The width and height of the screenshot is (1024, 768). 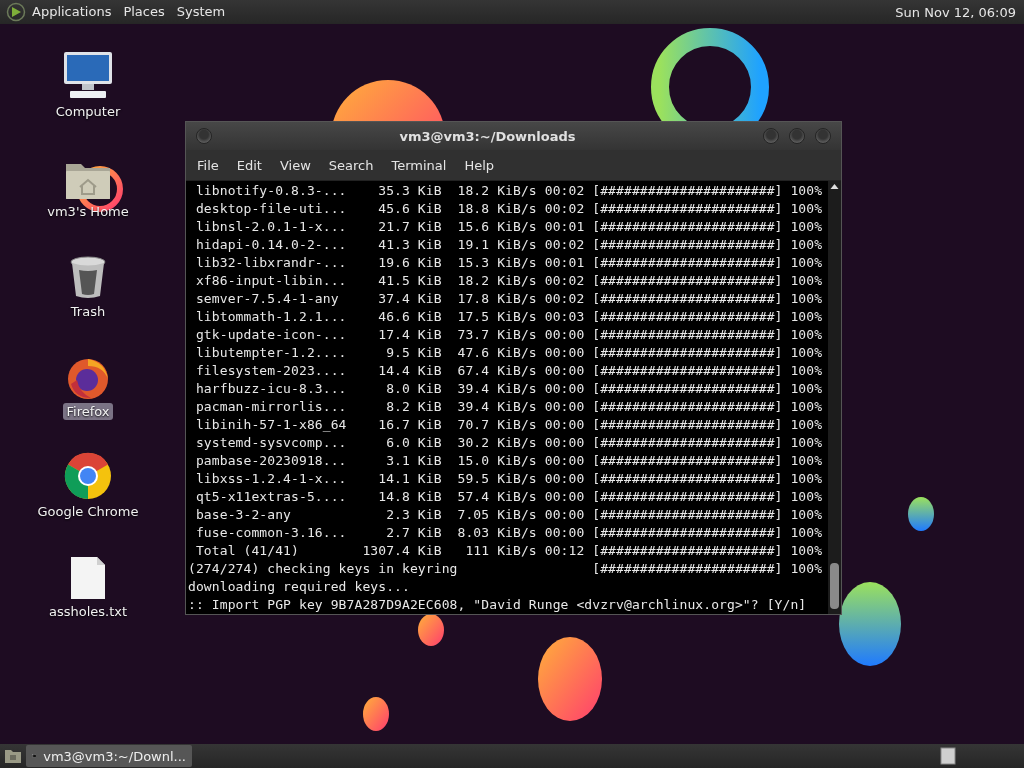 What do you see at coordinates (508, 263) in the screenshot?
I see `terminal-line: lib32-libxrandr-... 19.6 KiB 15.3 KiB/s 00:01 [######################] 100%` at bounding box center [508, 263].